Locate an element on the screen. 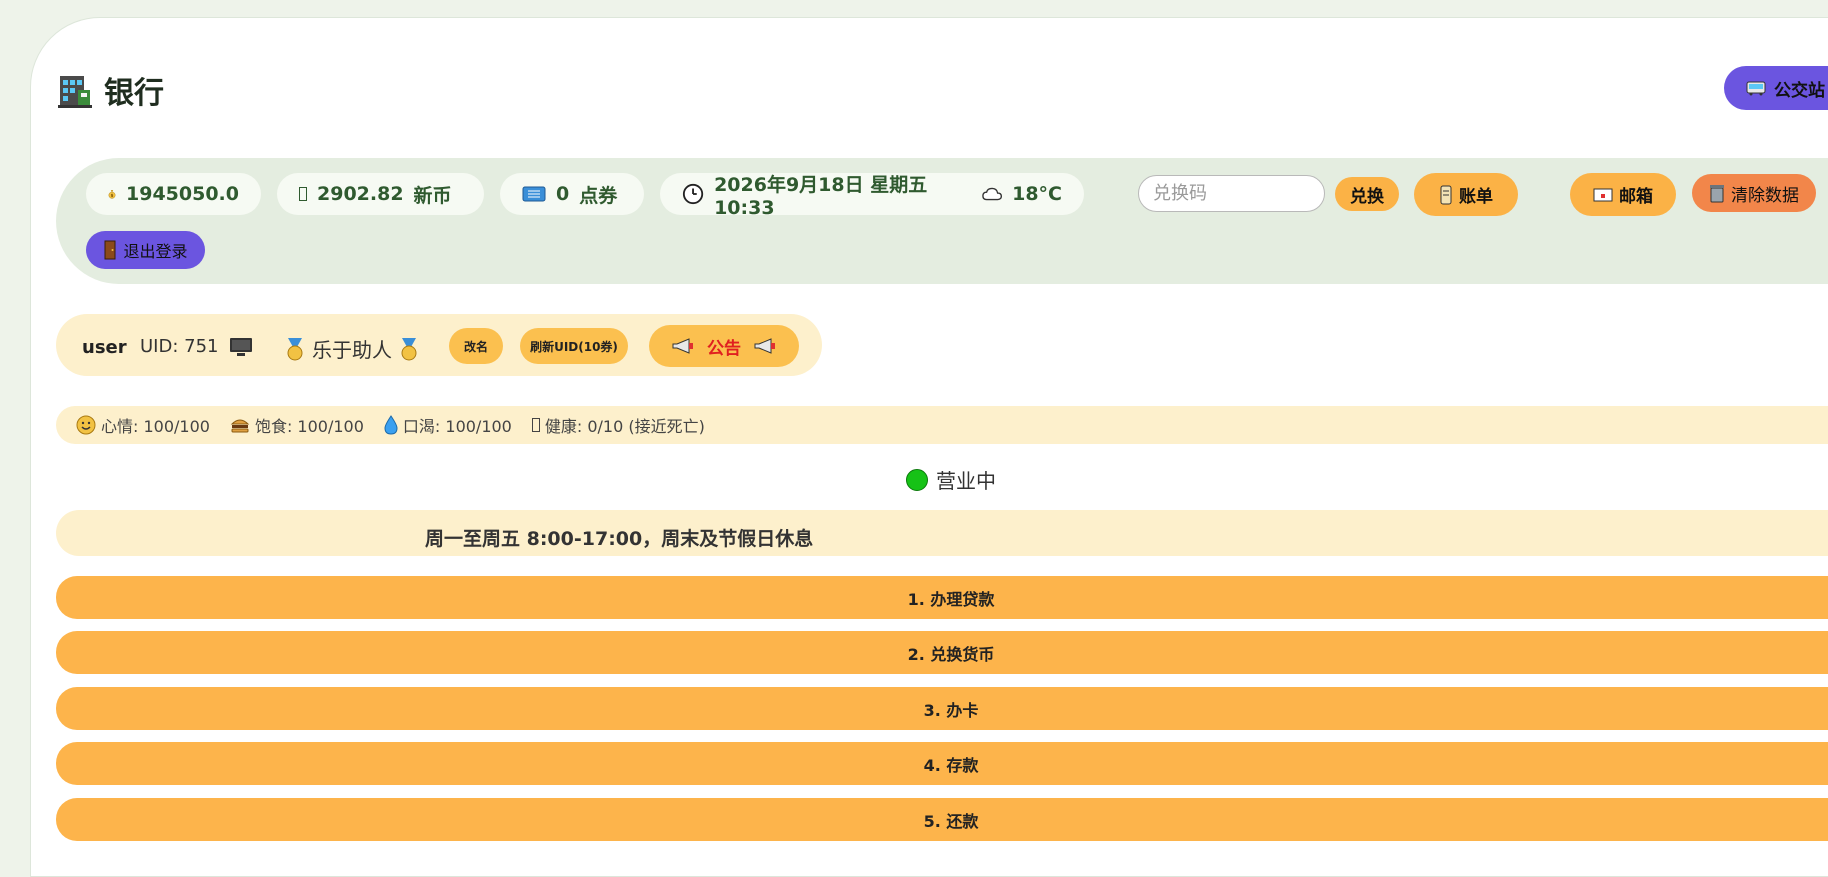 This screenshot has height=877, width=1828. hunger-stat: 饱食: 100/100 is located at coordinates (297, 425).